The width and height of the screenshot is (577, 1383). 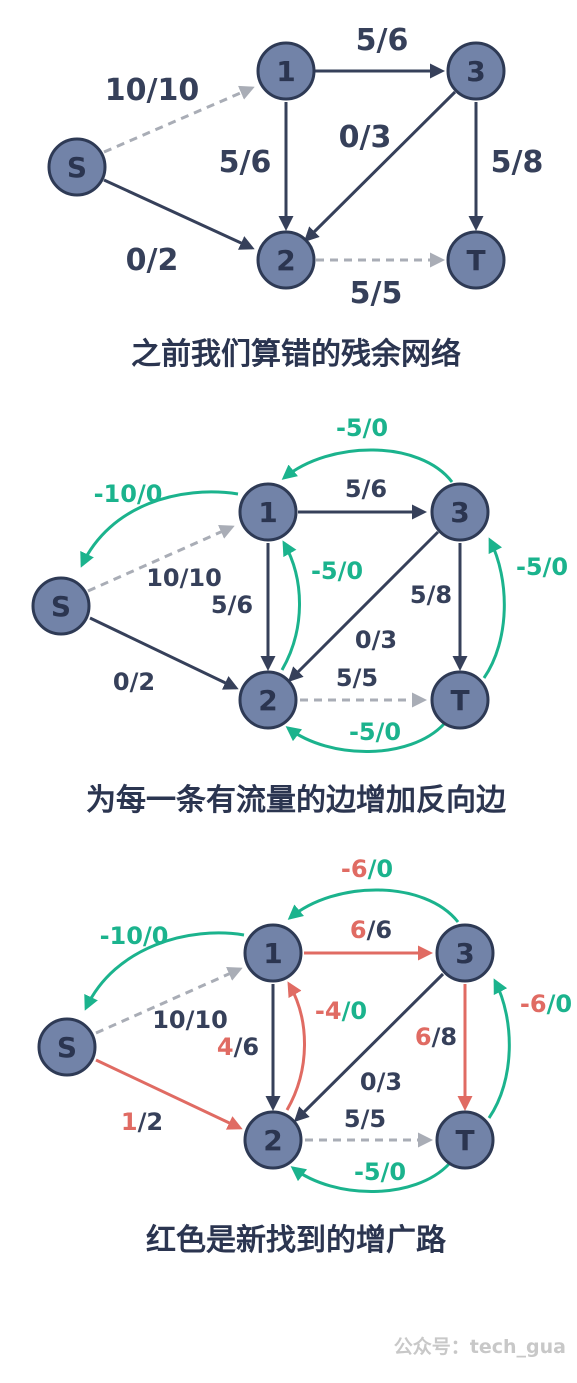 What do you see at coordinates (295, 1046) in the screenshot?
I see `edge-2-1-reverse-augmented` at bounding box center [295, 1046].